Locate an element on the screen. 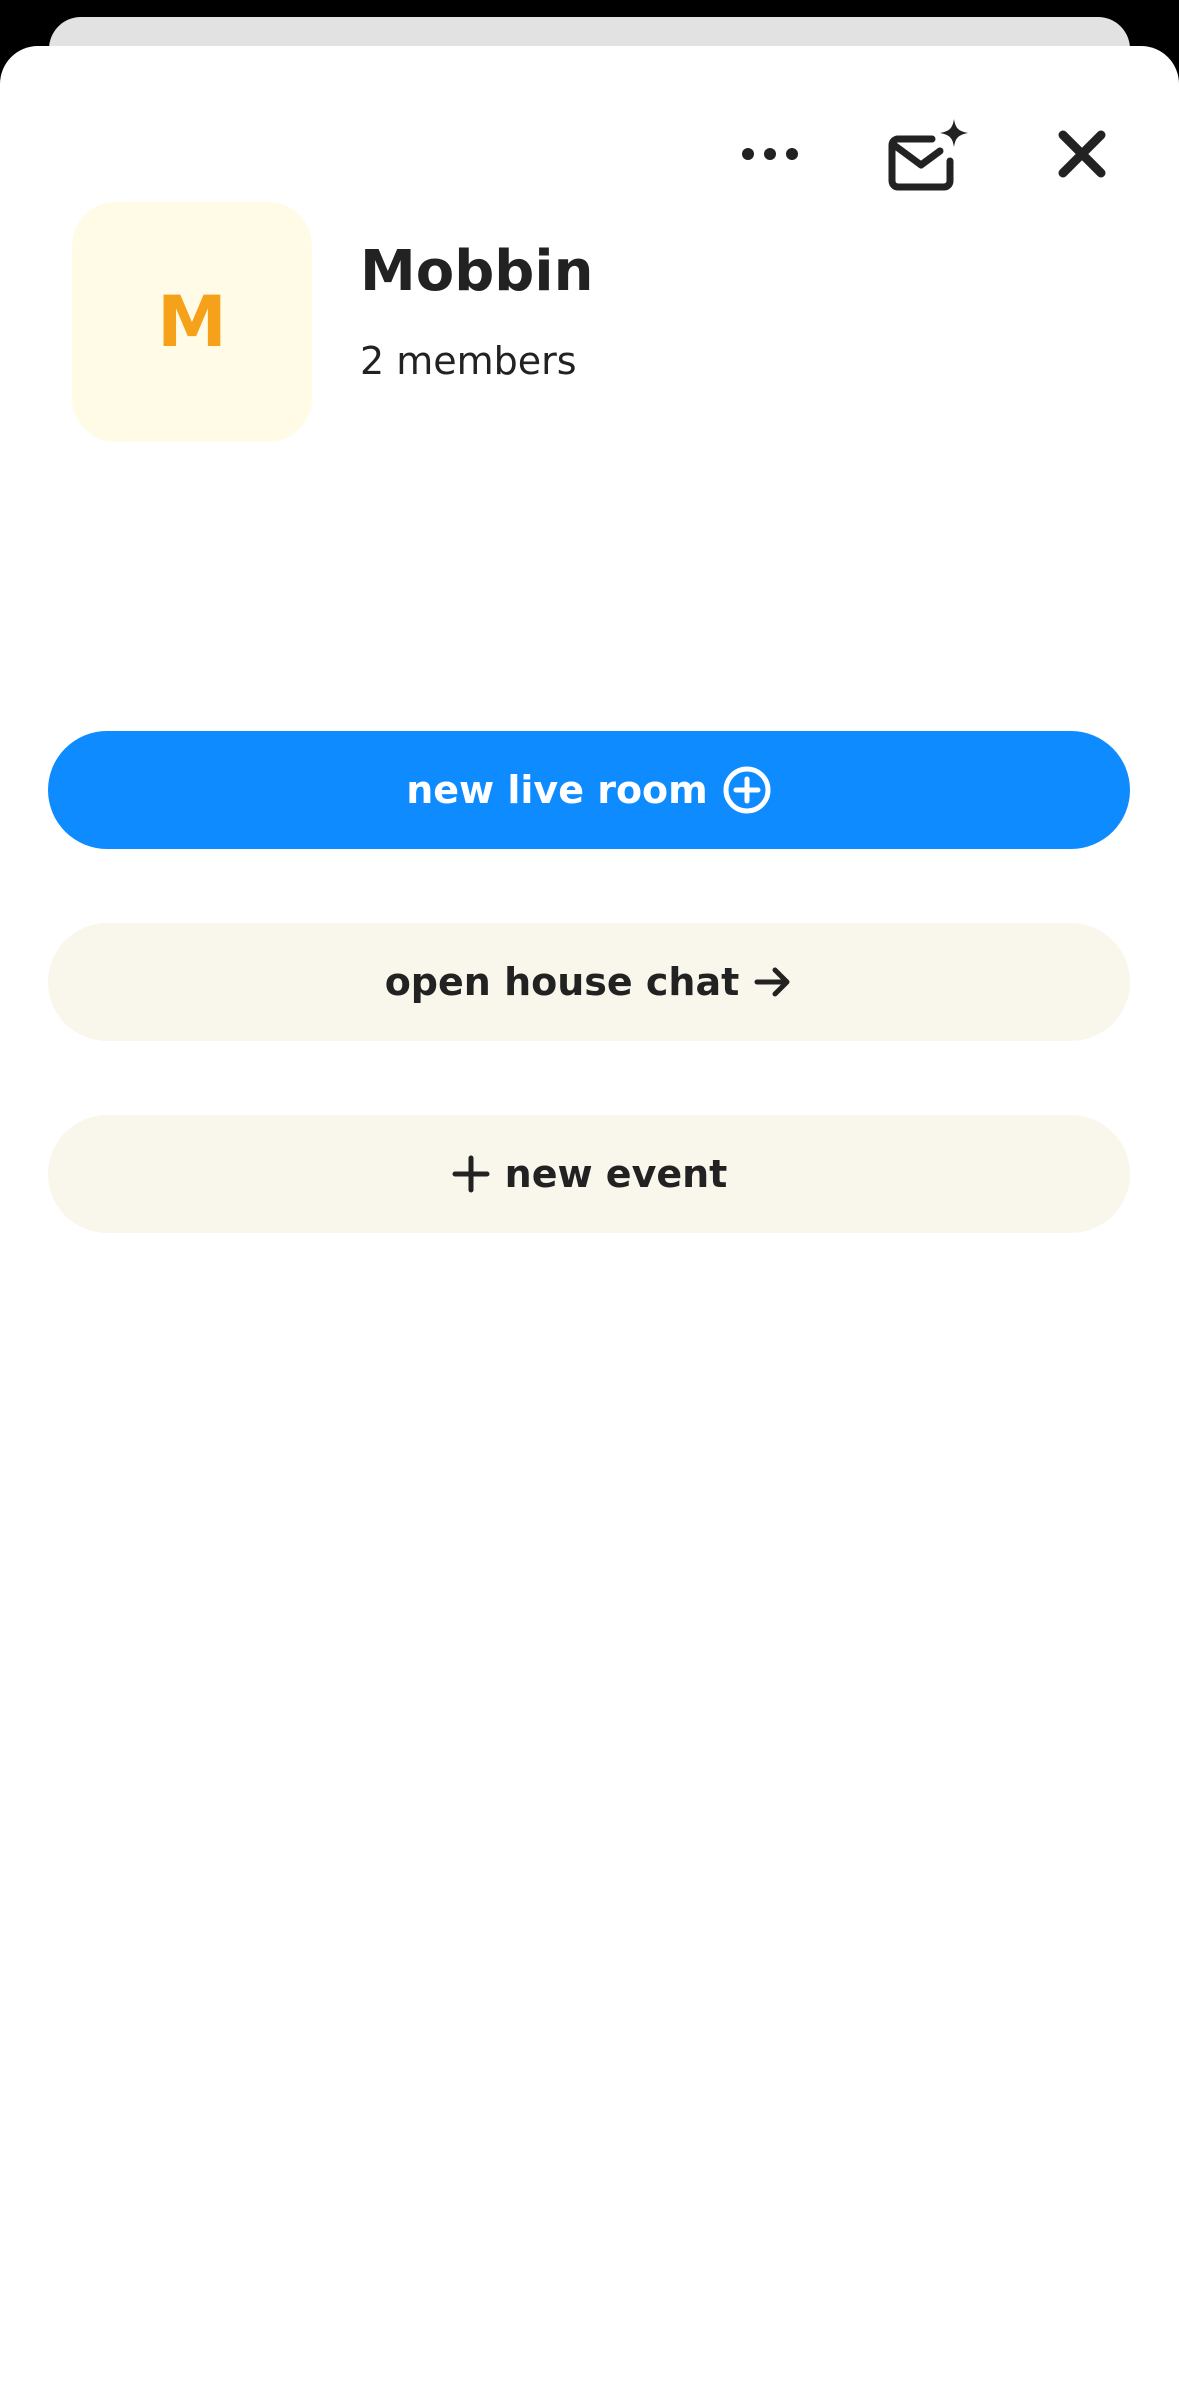 The image size is (1179, 2396). more-horizontal-icon is located at coordinates (770, 154).